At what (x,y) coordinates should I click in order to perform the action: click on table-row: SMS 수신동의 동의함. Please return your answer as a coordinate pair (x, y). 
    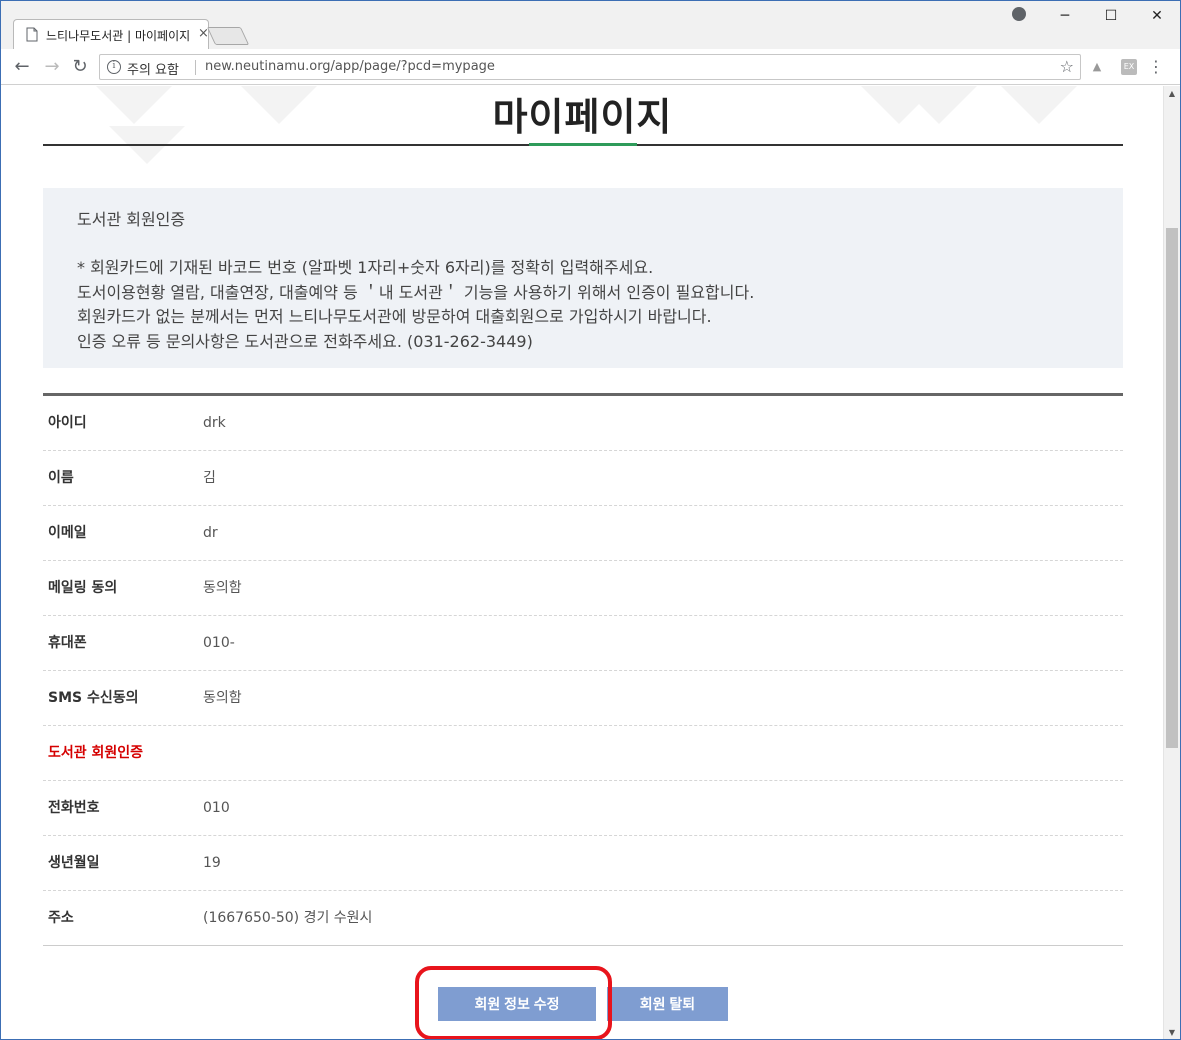
    Looking at the image, I should click on (583, 698).